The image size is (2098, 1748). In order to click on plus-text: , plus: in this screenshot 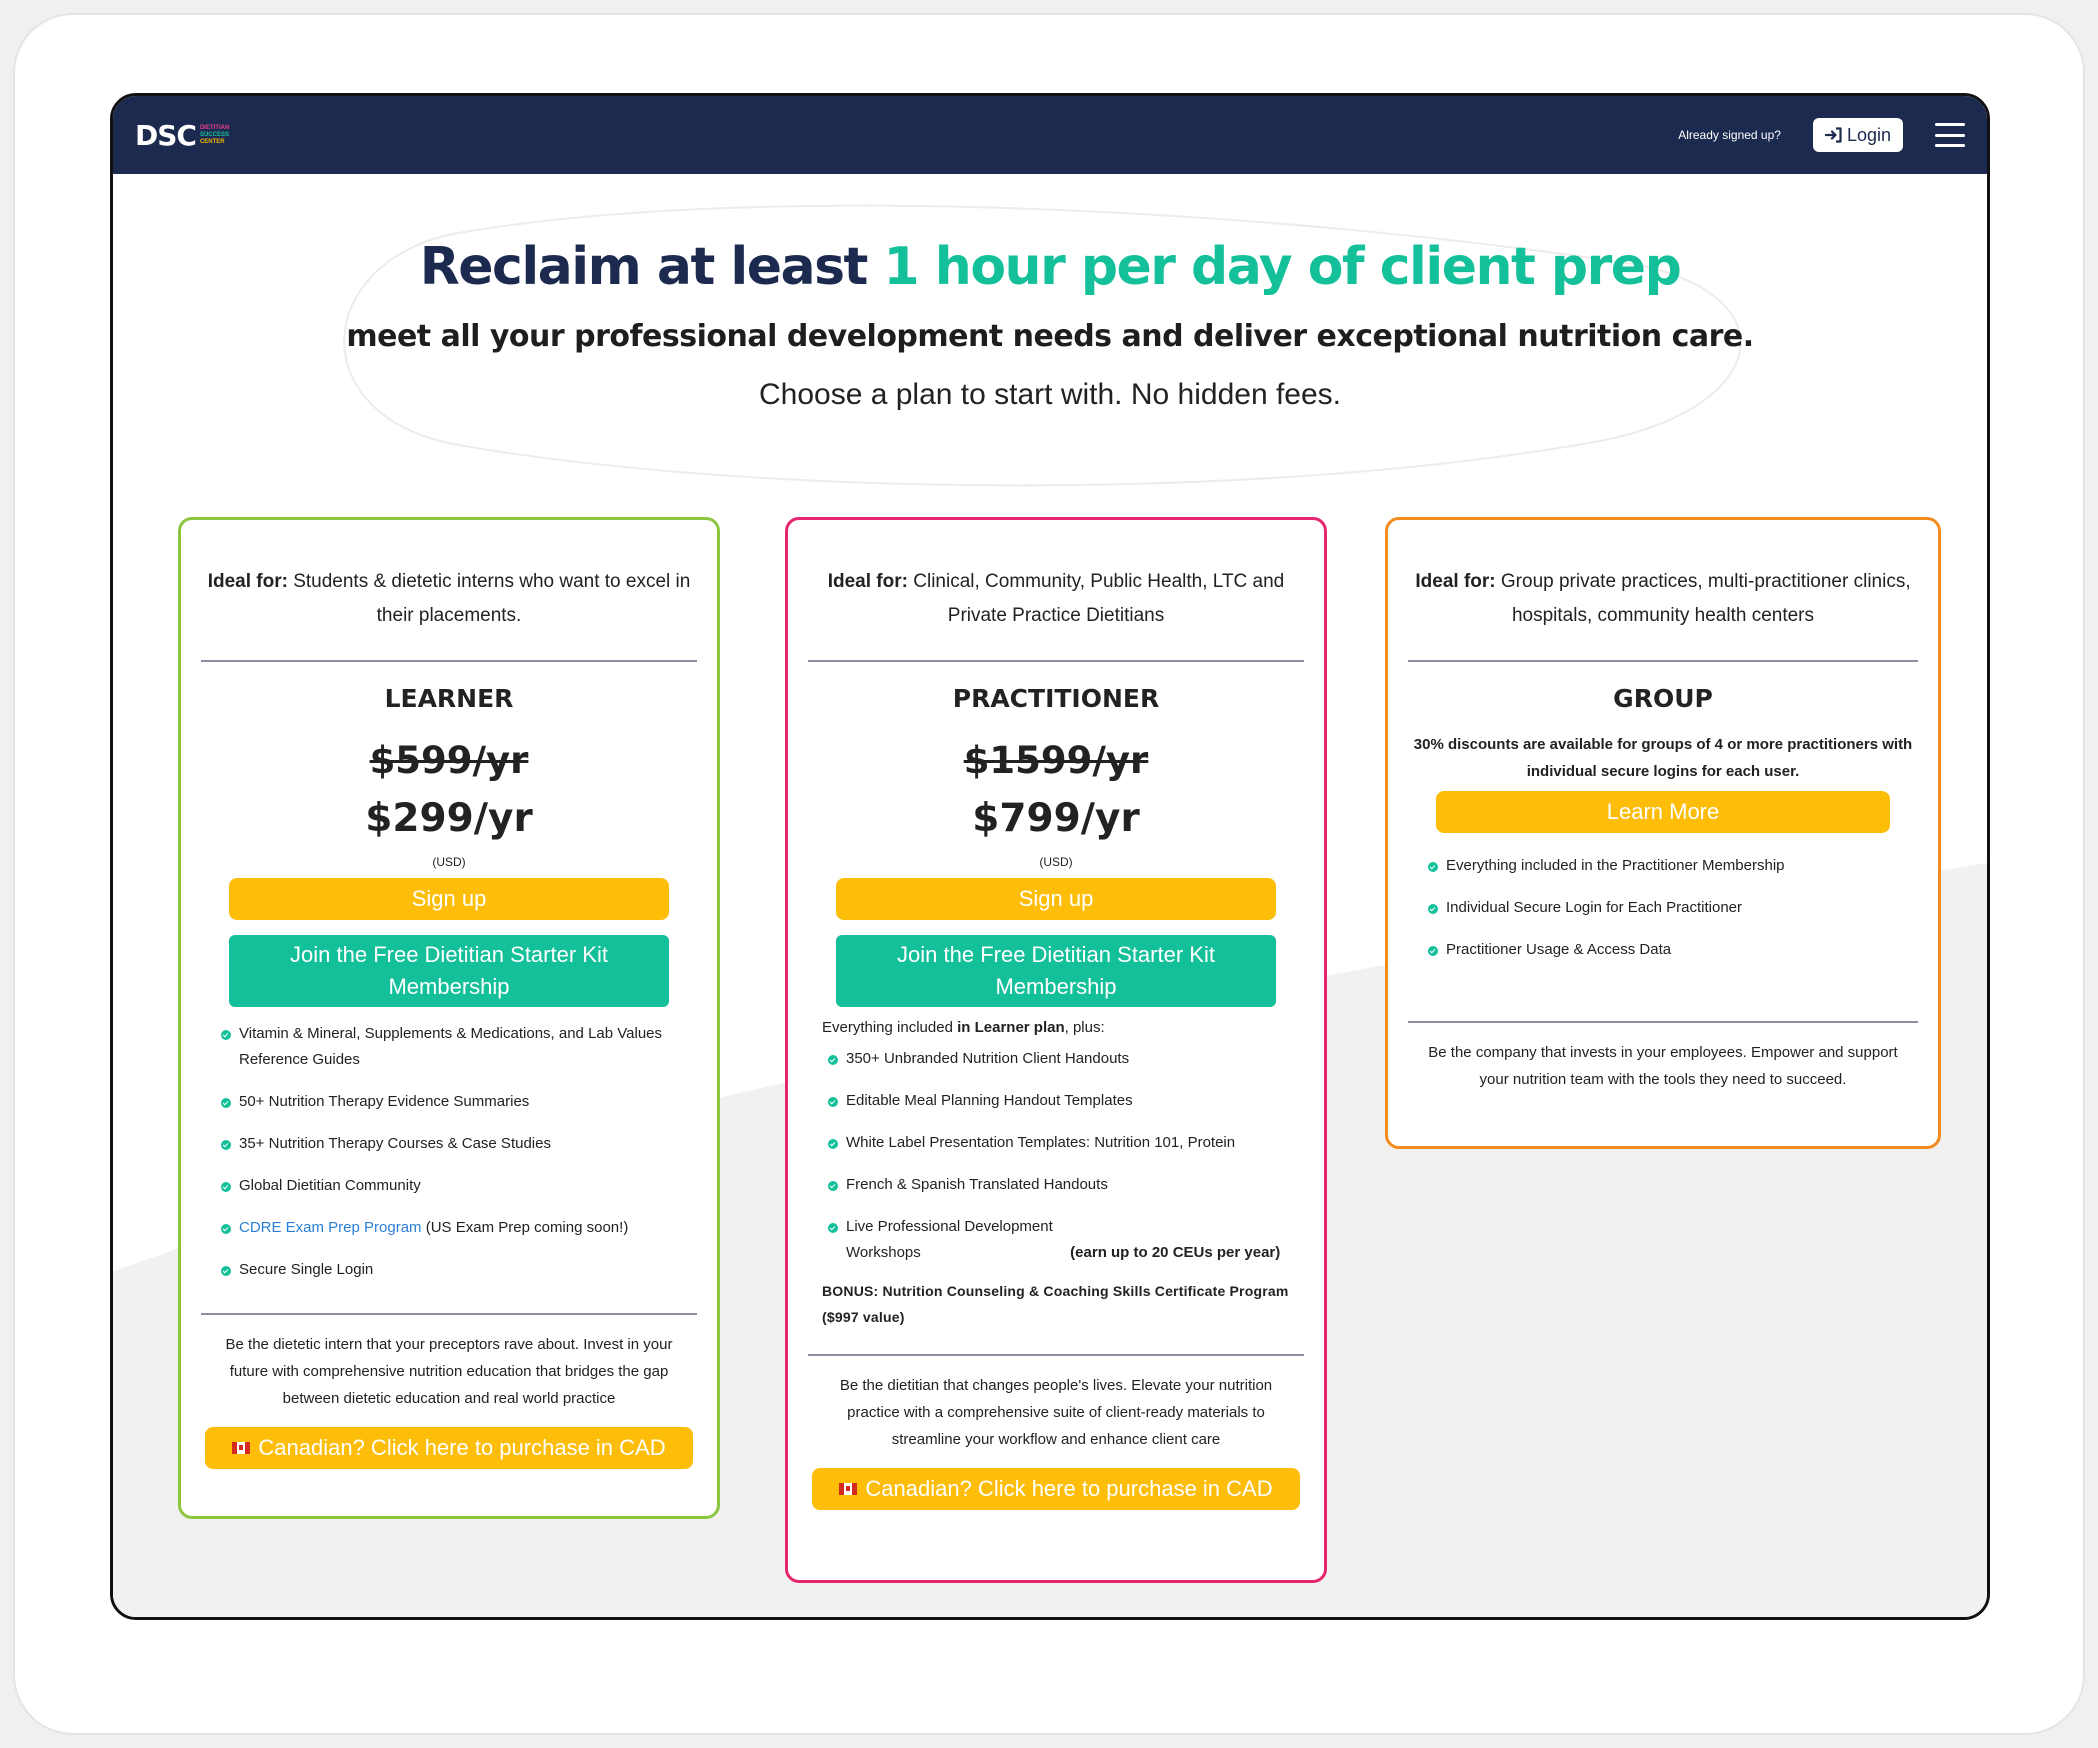, I will do `click(1084, 1027)`.